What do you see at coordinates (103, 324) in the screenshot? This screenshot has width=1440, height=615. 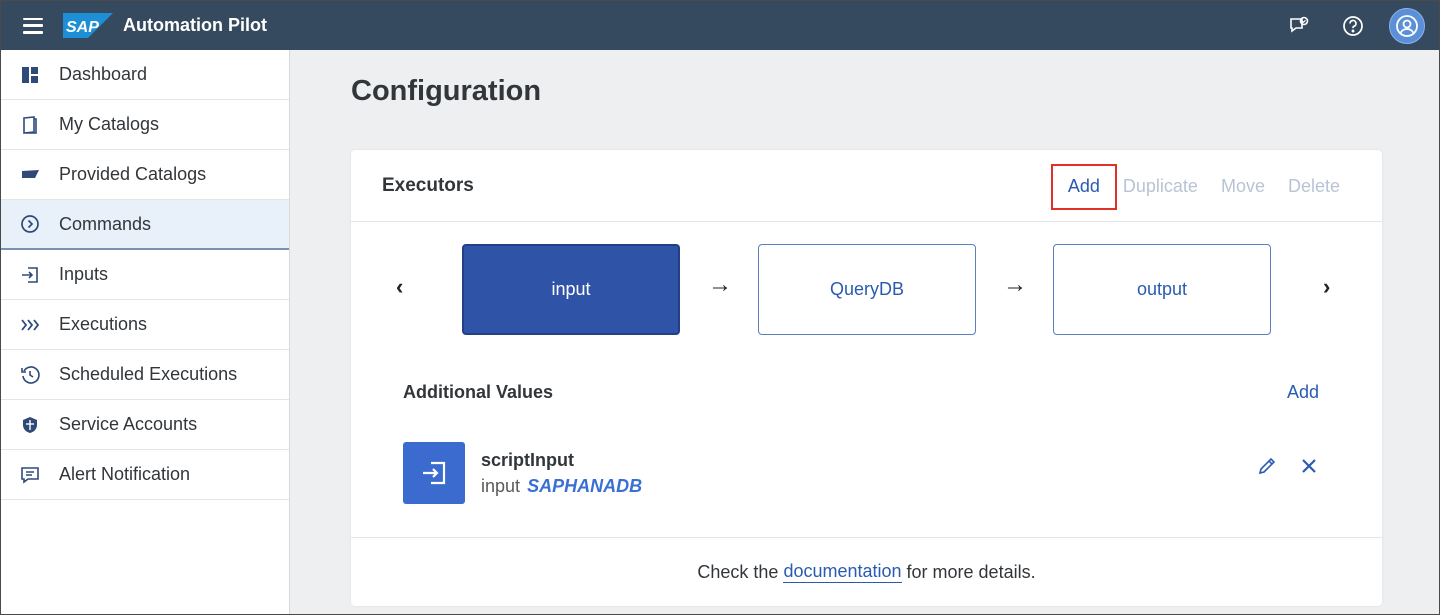 I see `sidebar-item-label: Executions` at bounding box center [103, 324].